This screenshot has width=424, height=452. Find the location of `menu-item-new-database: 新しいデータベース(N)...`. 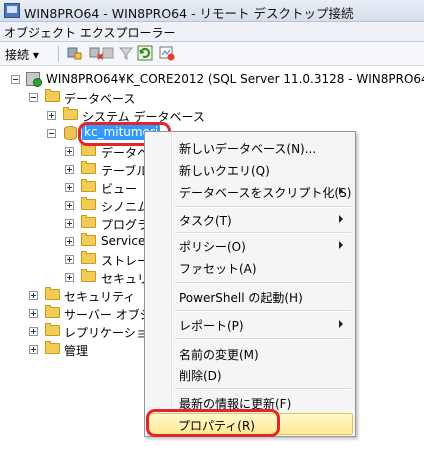

menu-item-new-database: 新しいデータベース(N)... is located at coordinates (250, 147).